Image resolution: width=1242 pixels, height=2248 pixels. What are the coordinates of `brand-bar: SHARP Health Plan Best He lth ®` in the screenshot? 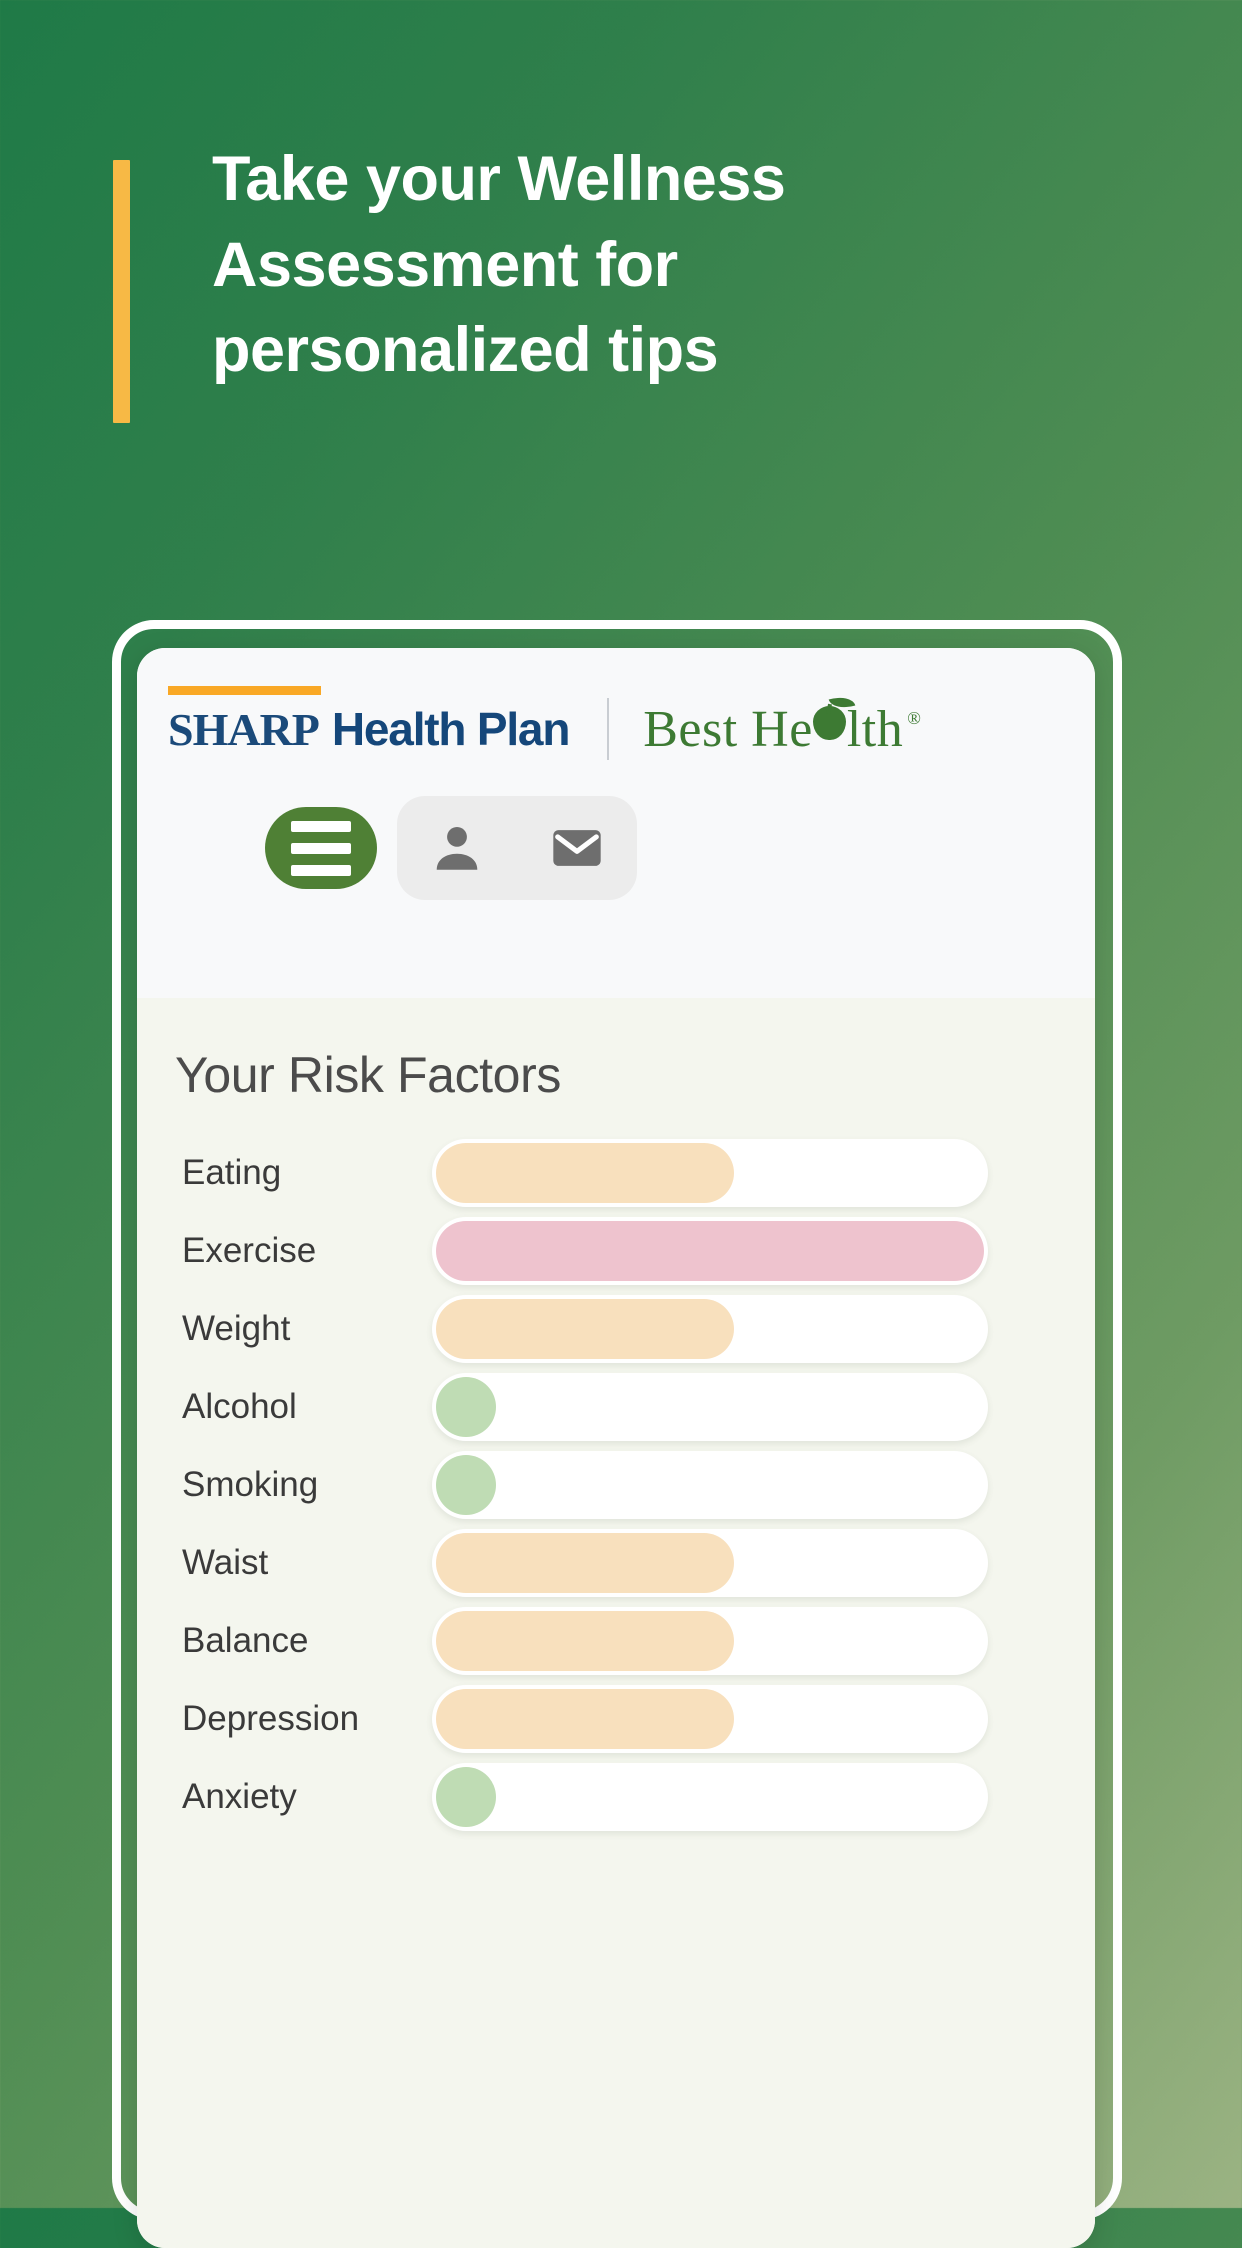 It's located at (616, 729).